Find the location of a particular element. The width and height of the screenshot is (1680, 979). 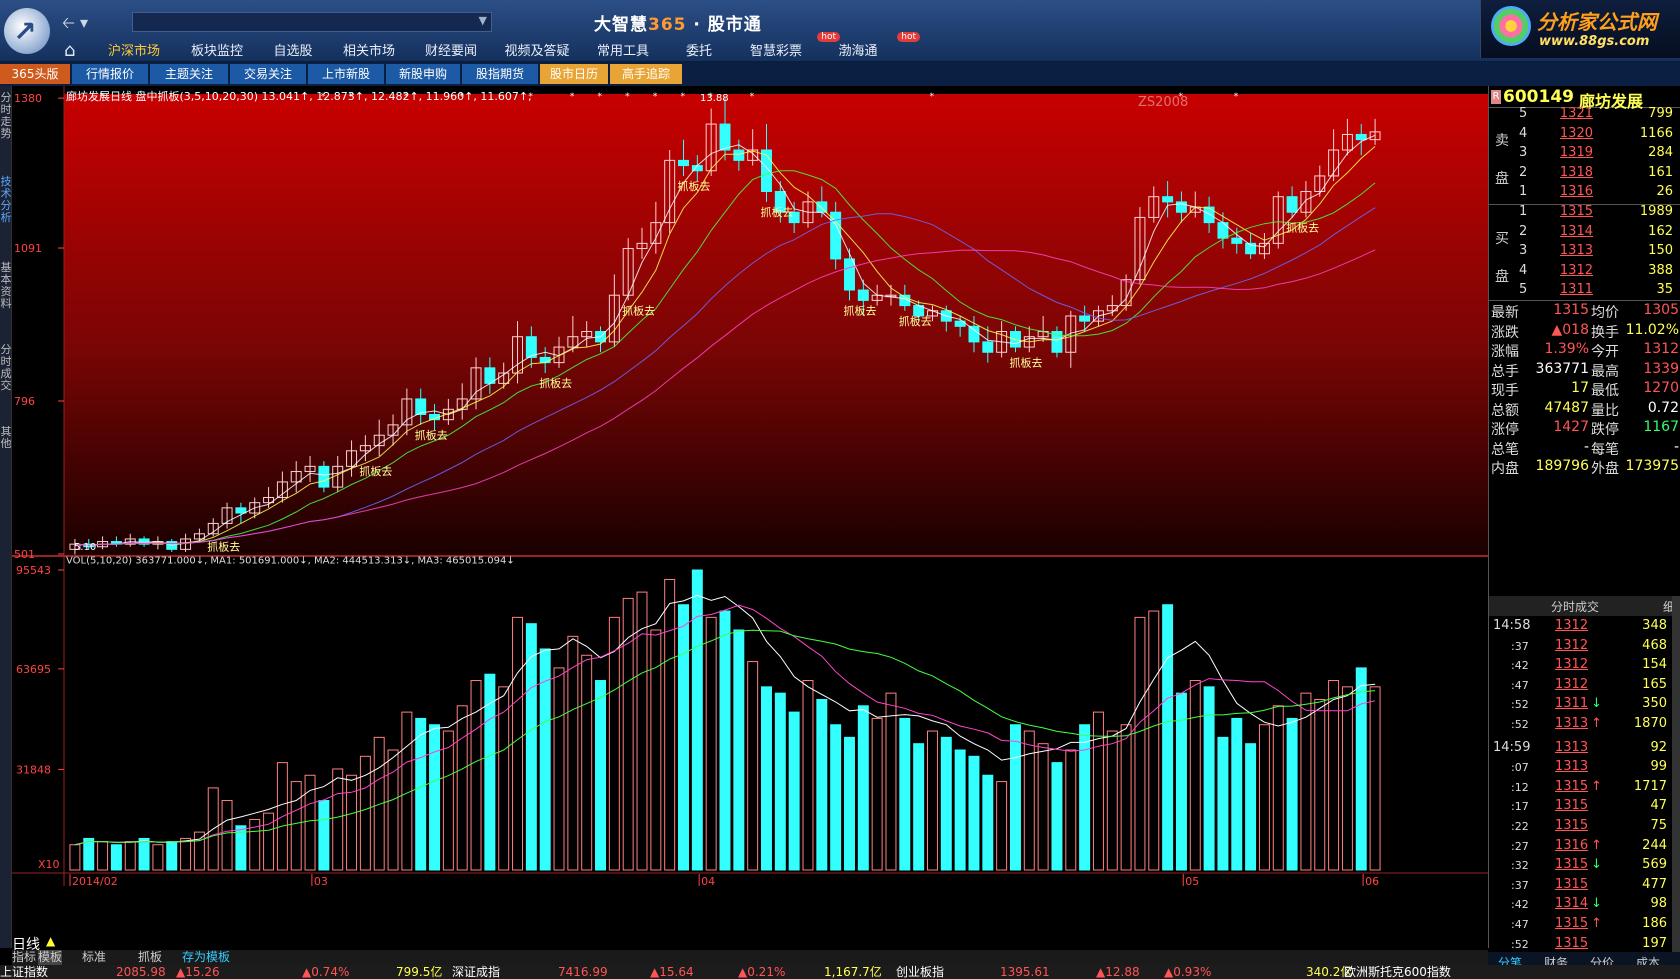

menu-item-6: 常用工具 is located at coordinates (623, 49).